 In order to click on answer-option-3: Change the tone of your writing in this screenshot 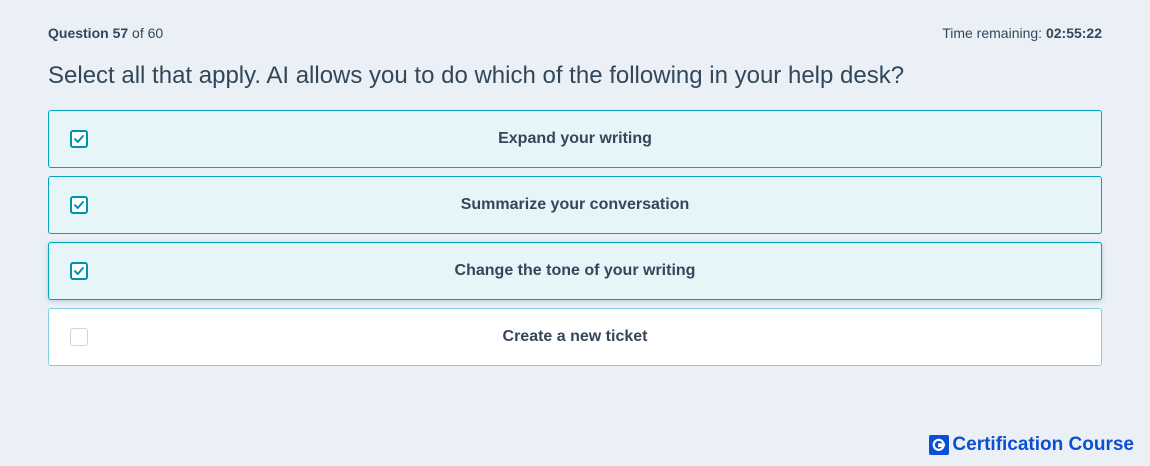, I will do `click(575, 271)`.